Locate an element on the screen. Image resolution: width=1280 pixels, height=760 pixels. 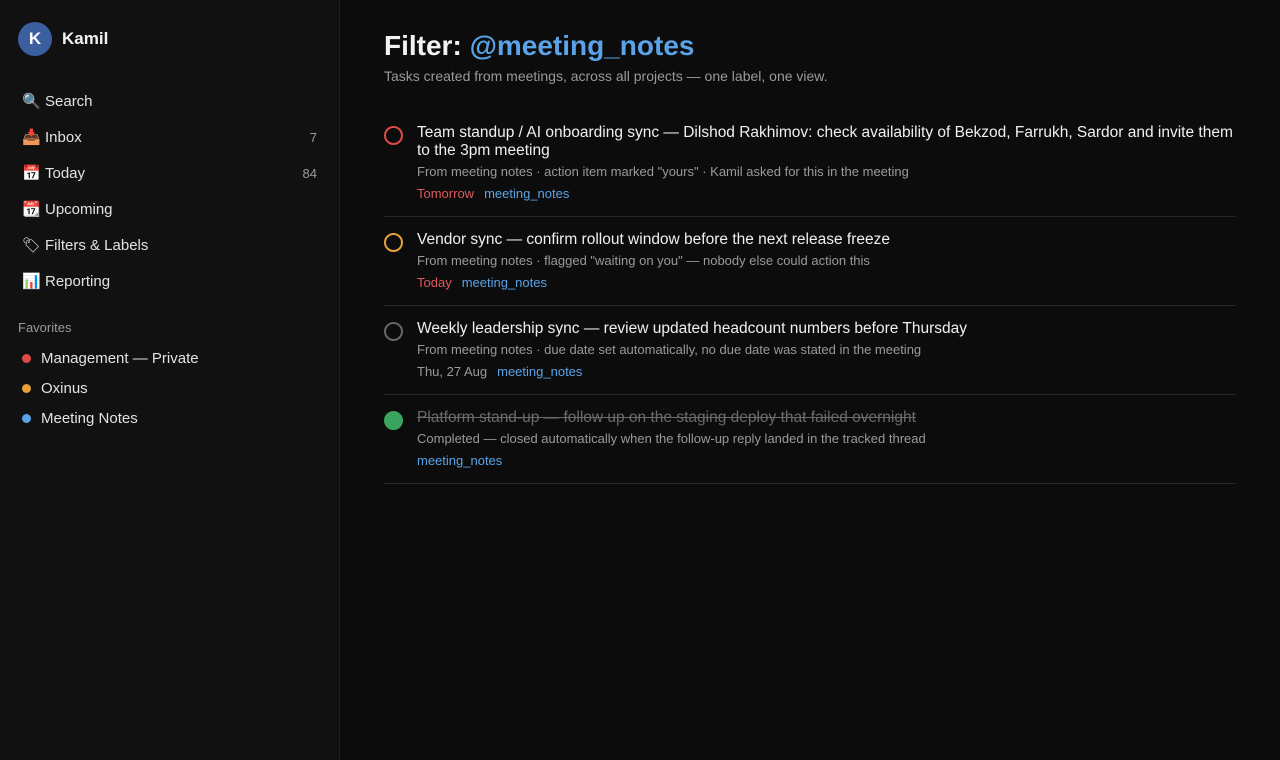
today-count: 84 is located at coordinates (309, 173).